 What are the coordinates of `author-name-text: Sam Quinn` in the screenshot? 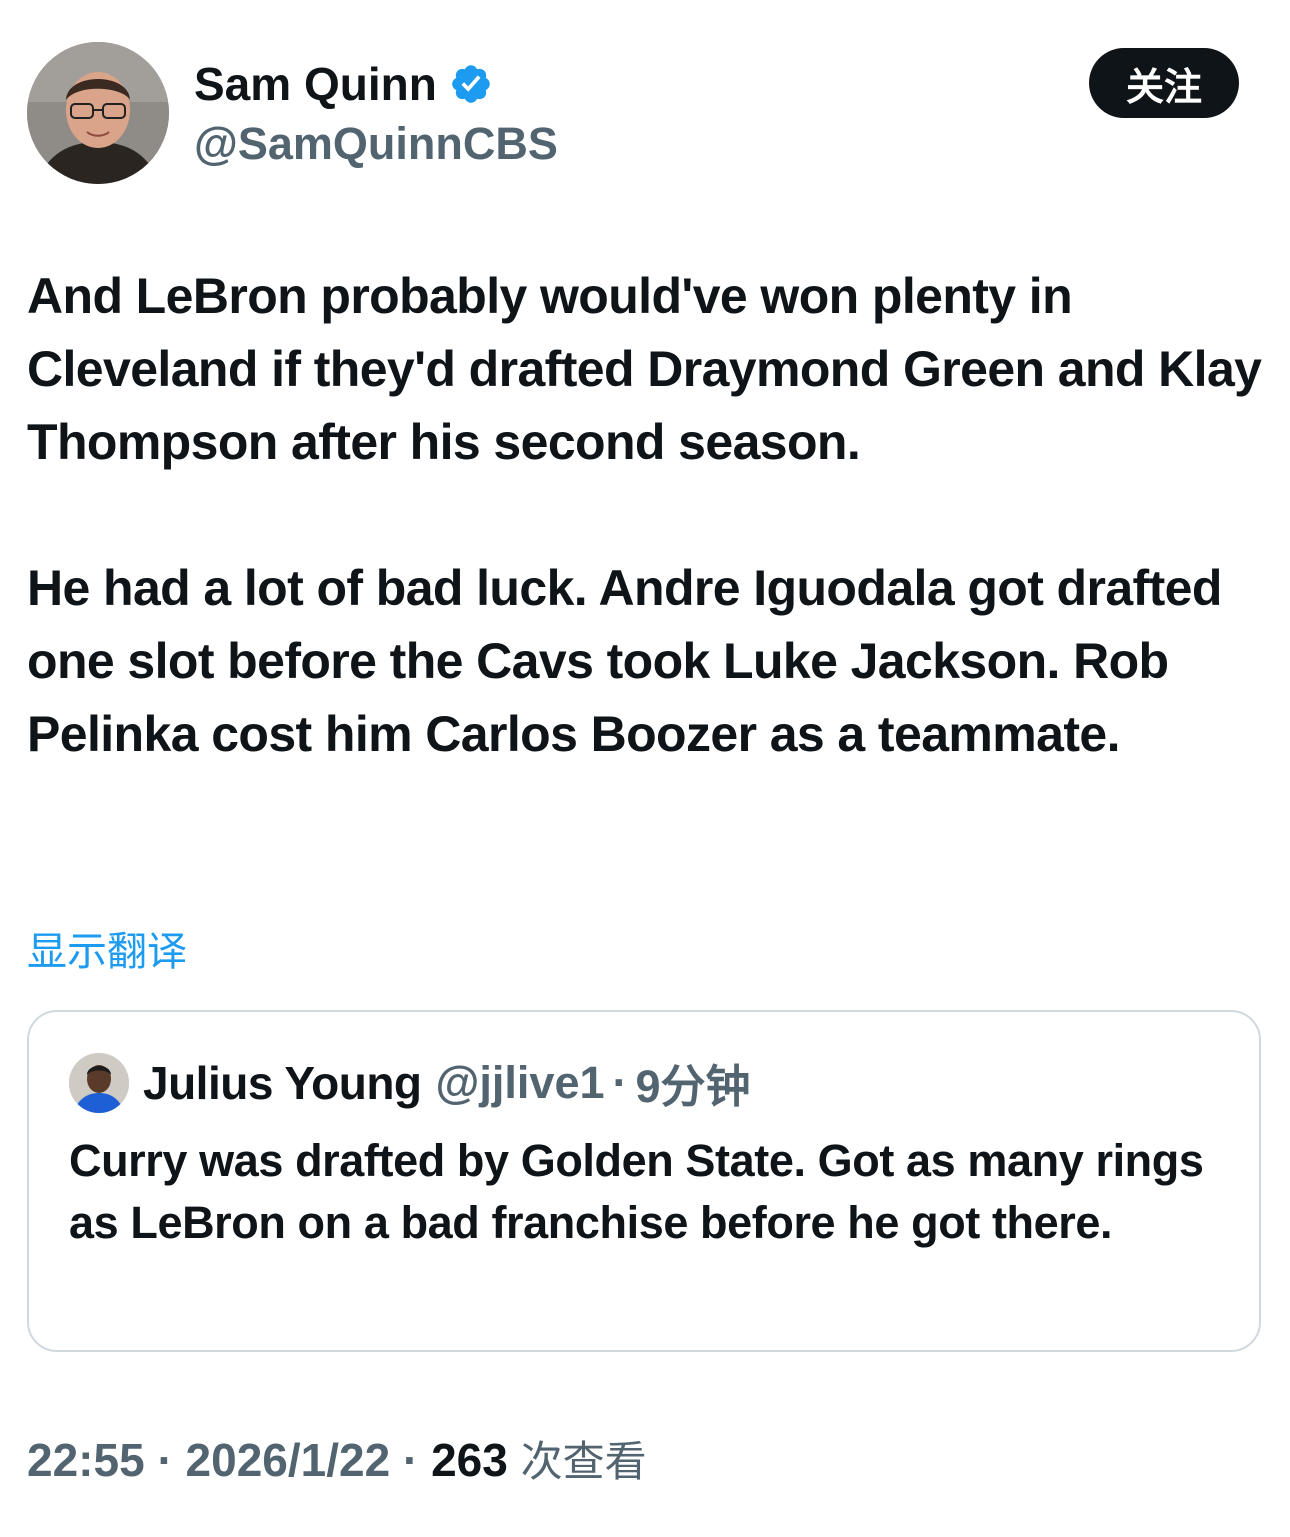 It's located at (315, 84).